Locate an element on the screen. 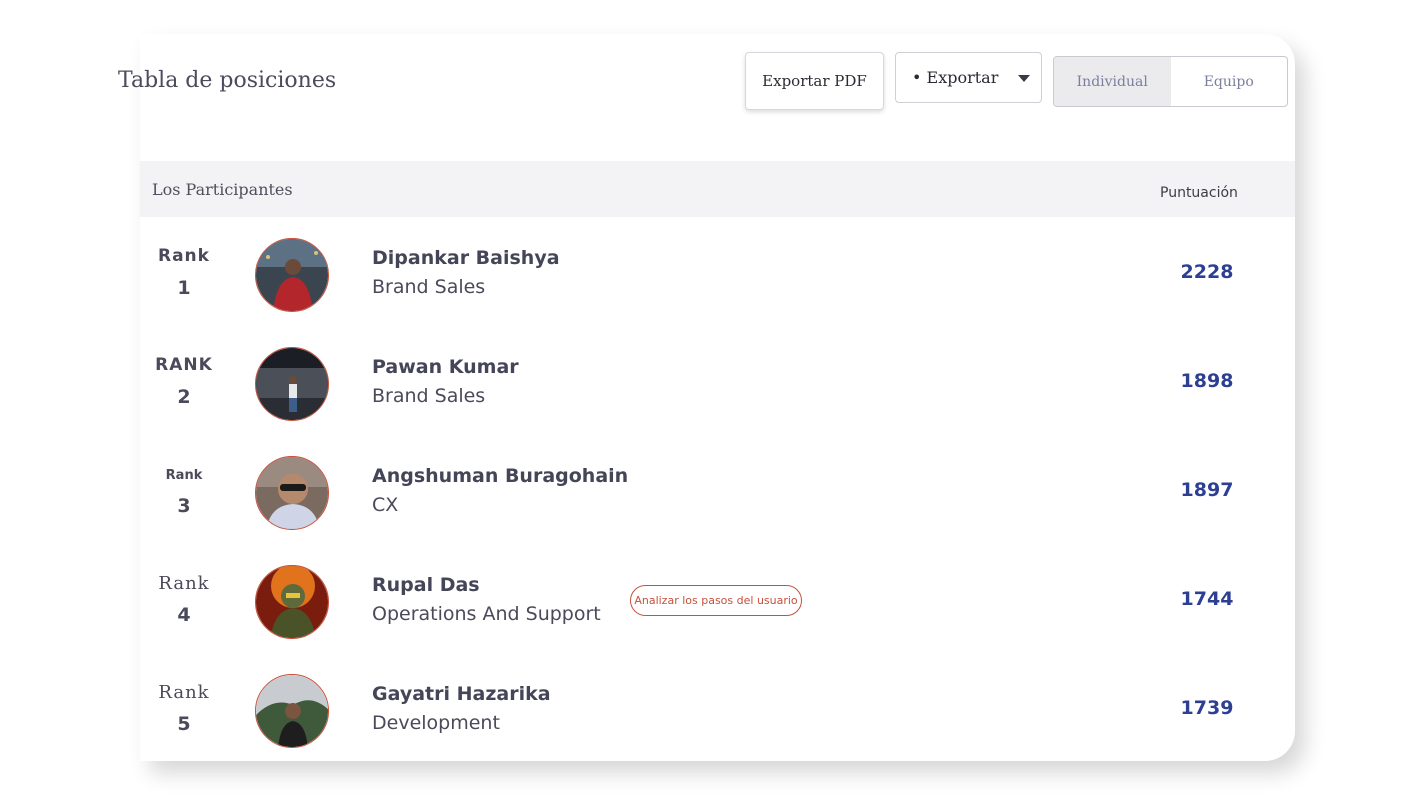 The height and width of the screenshot is (796, 1419). caret-down-icon is located at coordinates (1024, 78).